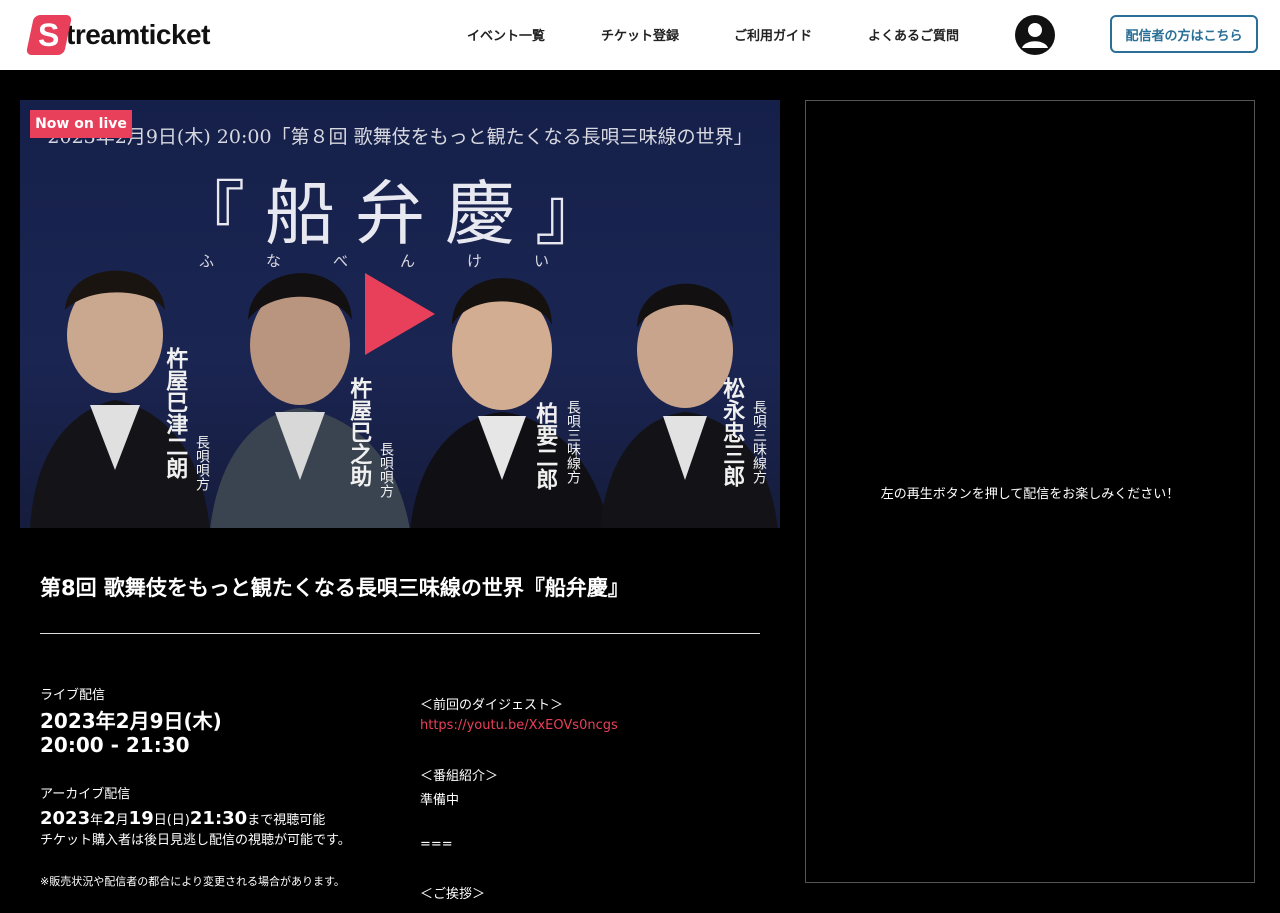 This screenshot has width=1280, height=913. Describe the element at coordinates (334, 588) in the screenshot. I see `event-title: 第8回 歌舞伎をもっと観たくなる長唄三味線の世界『船弁慶』` at that location.